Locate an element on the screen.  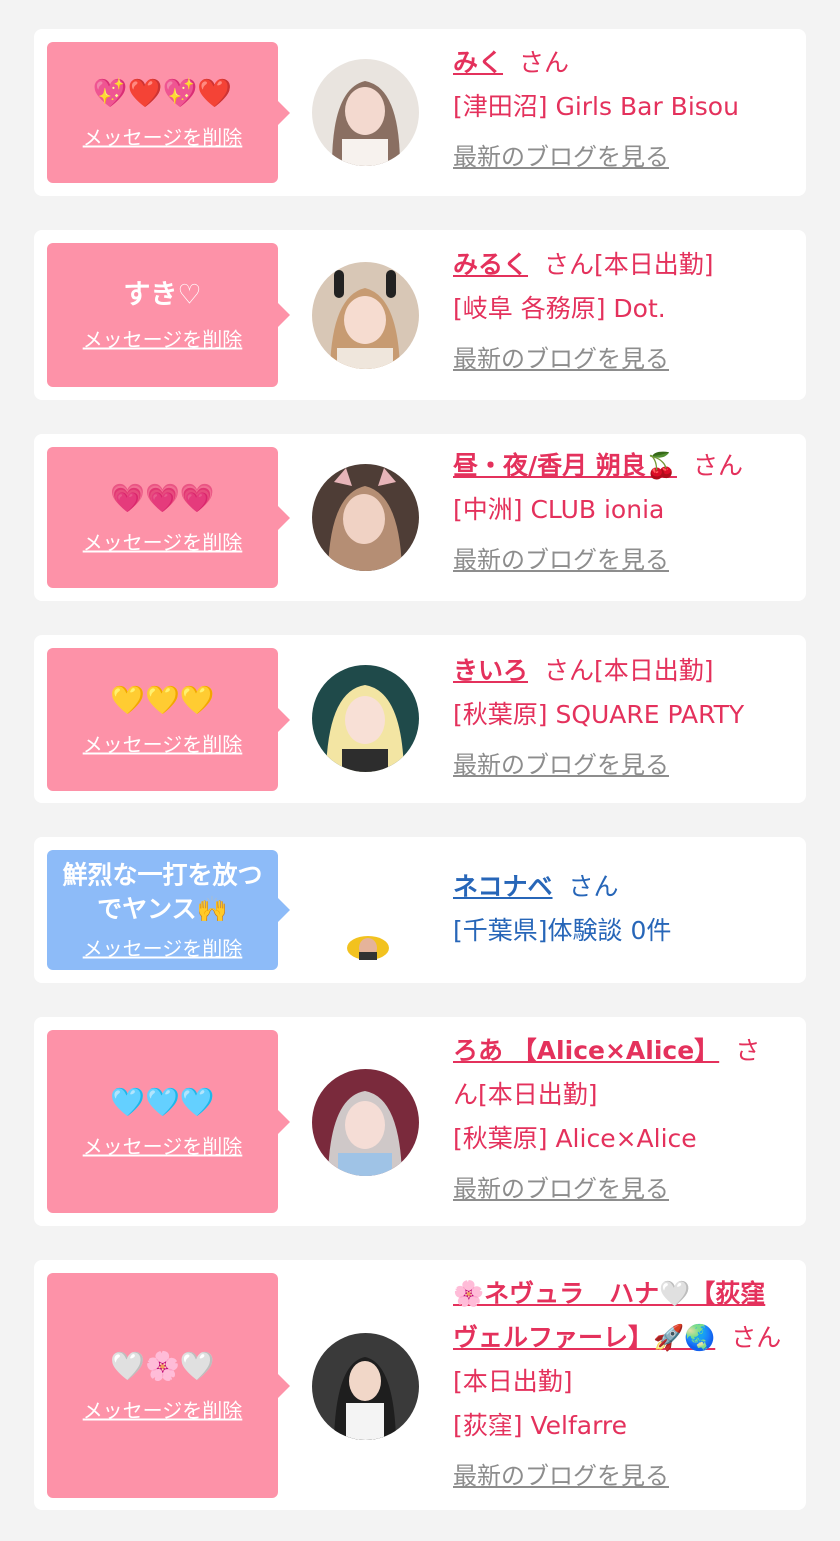
shop-text: [秋葉原] Alice×Alice is located at coordinates (575, 1138).